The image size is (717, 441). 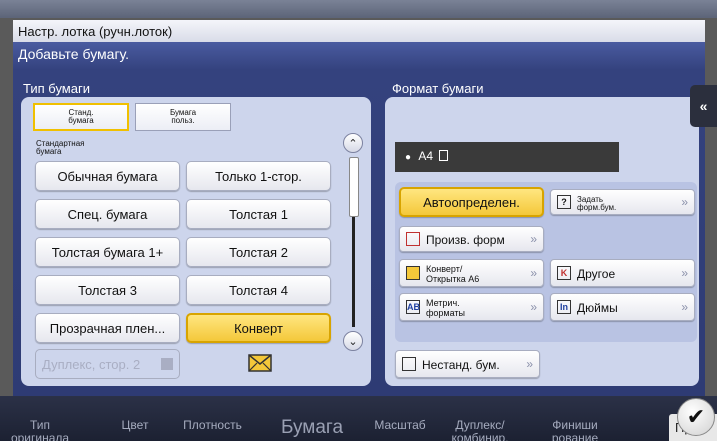 What do you see at coordinates (358, 9) in the screenshot?
I see `background-header` at bounding box center [358, 9].